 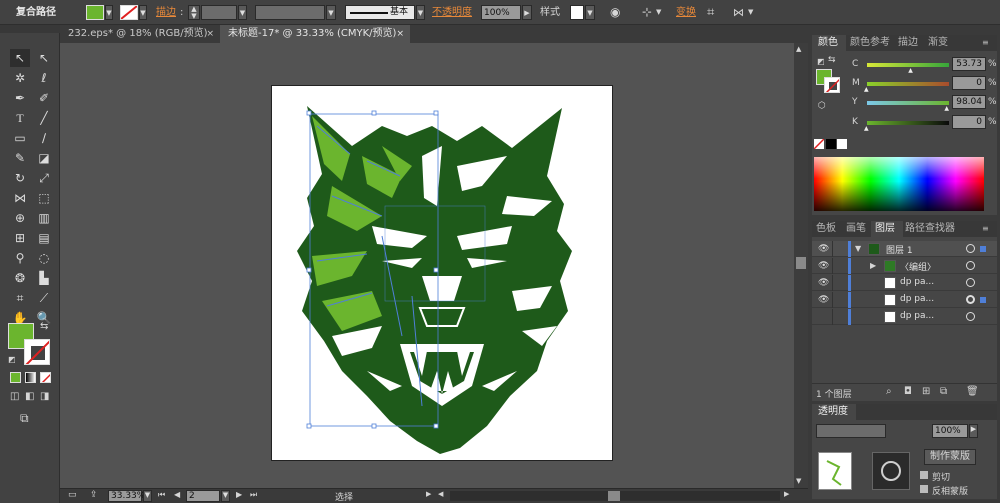 I want to click on default-colors-icon: ◩, so click(x=12, y=359).